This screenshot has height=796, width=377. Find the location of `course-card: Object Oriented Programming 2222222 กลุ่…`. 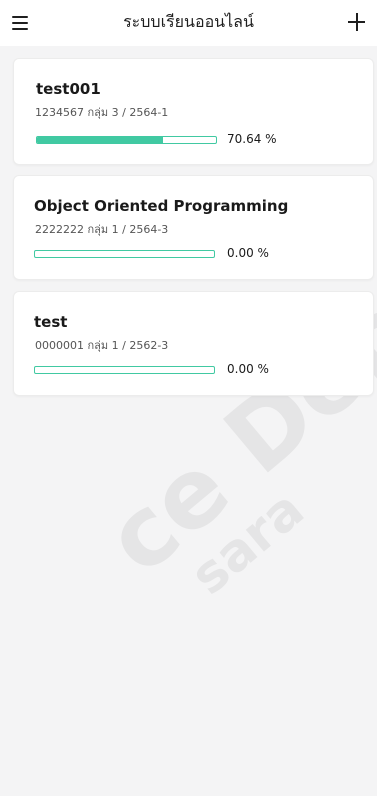

course-card: Object Oriented Programming 2222222 กลุ่… is located at coordinates (193, 227).